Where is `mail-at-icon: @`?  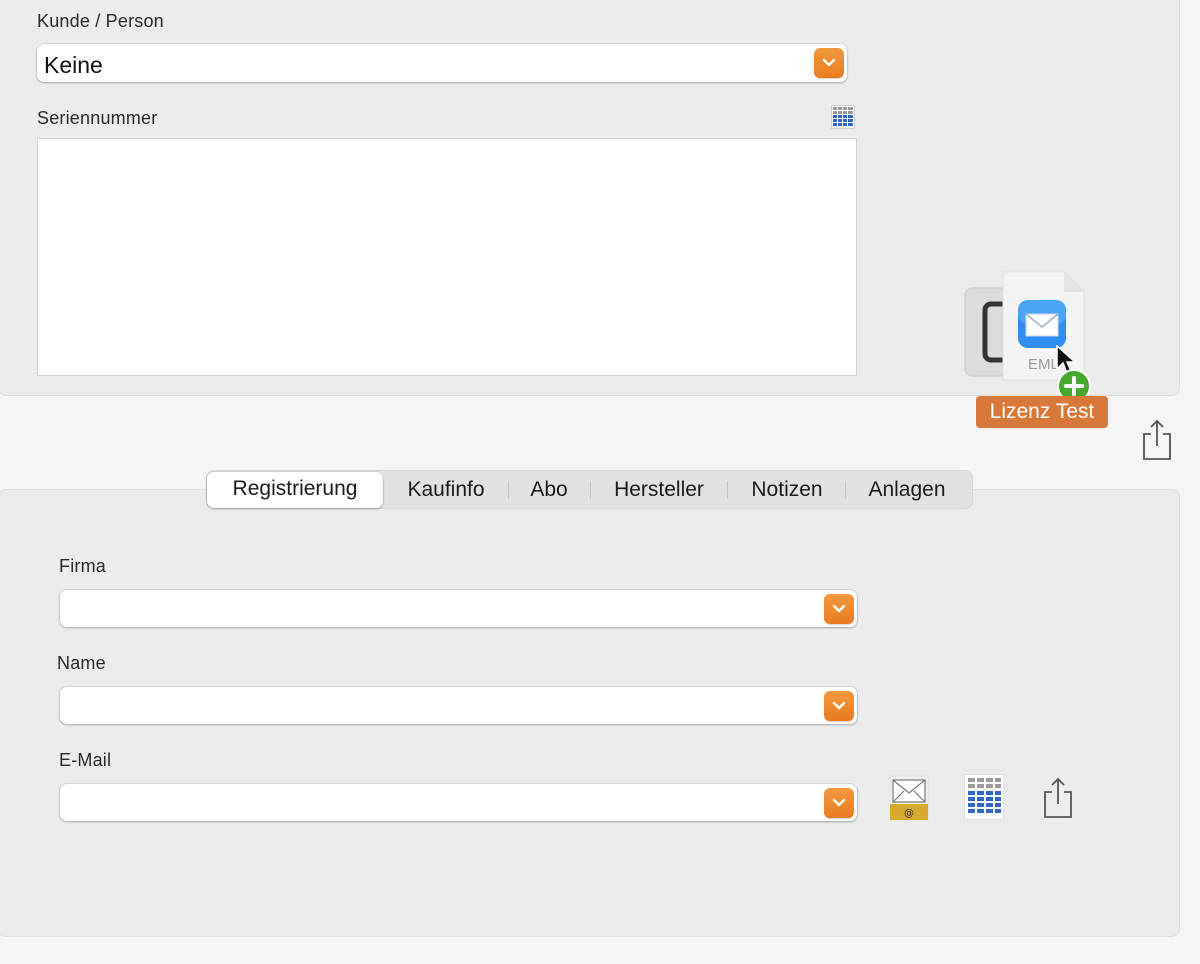
mail-at-icon: @ is located at coordinates (909, 798).